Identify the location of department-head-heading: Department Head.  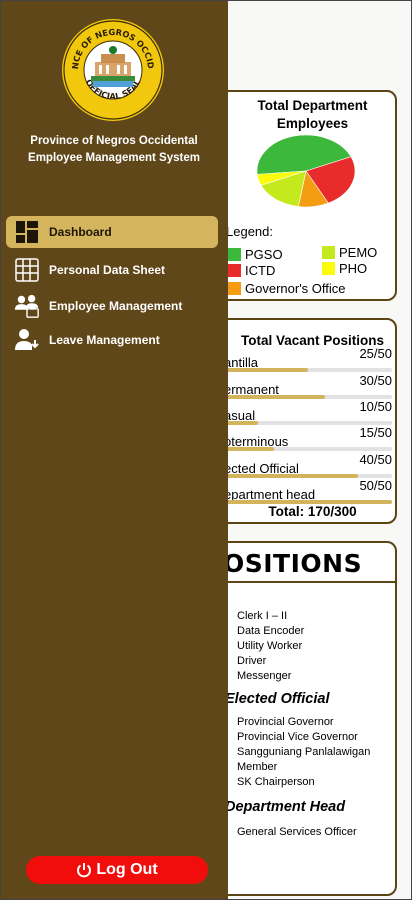
(285, 807).